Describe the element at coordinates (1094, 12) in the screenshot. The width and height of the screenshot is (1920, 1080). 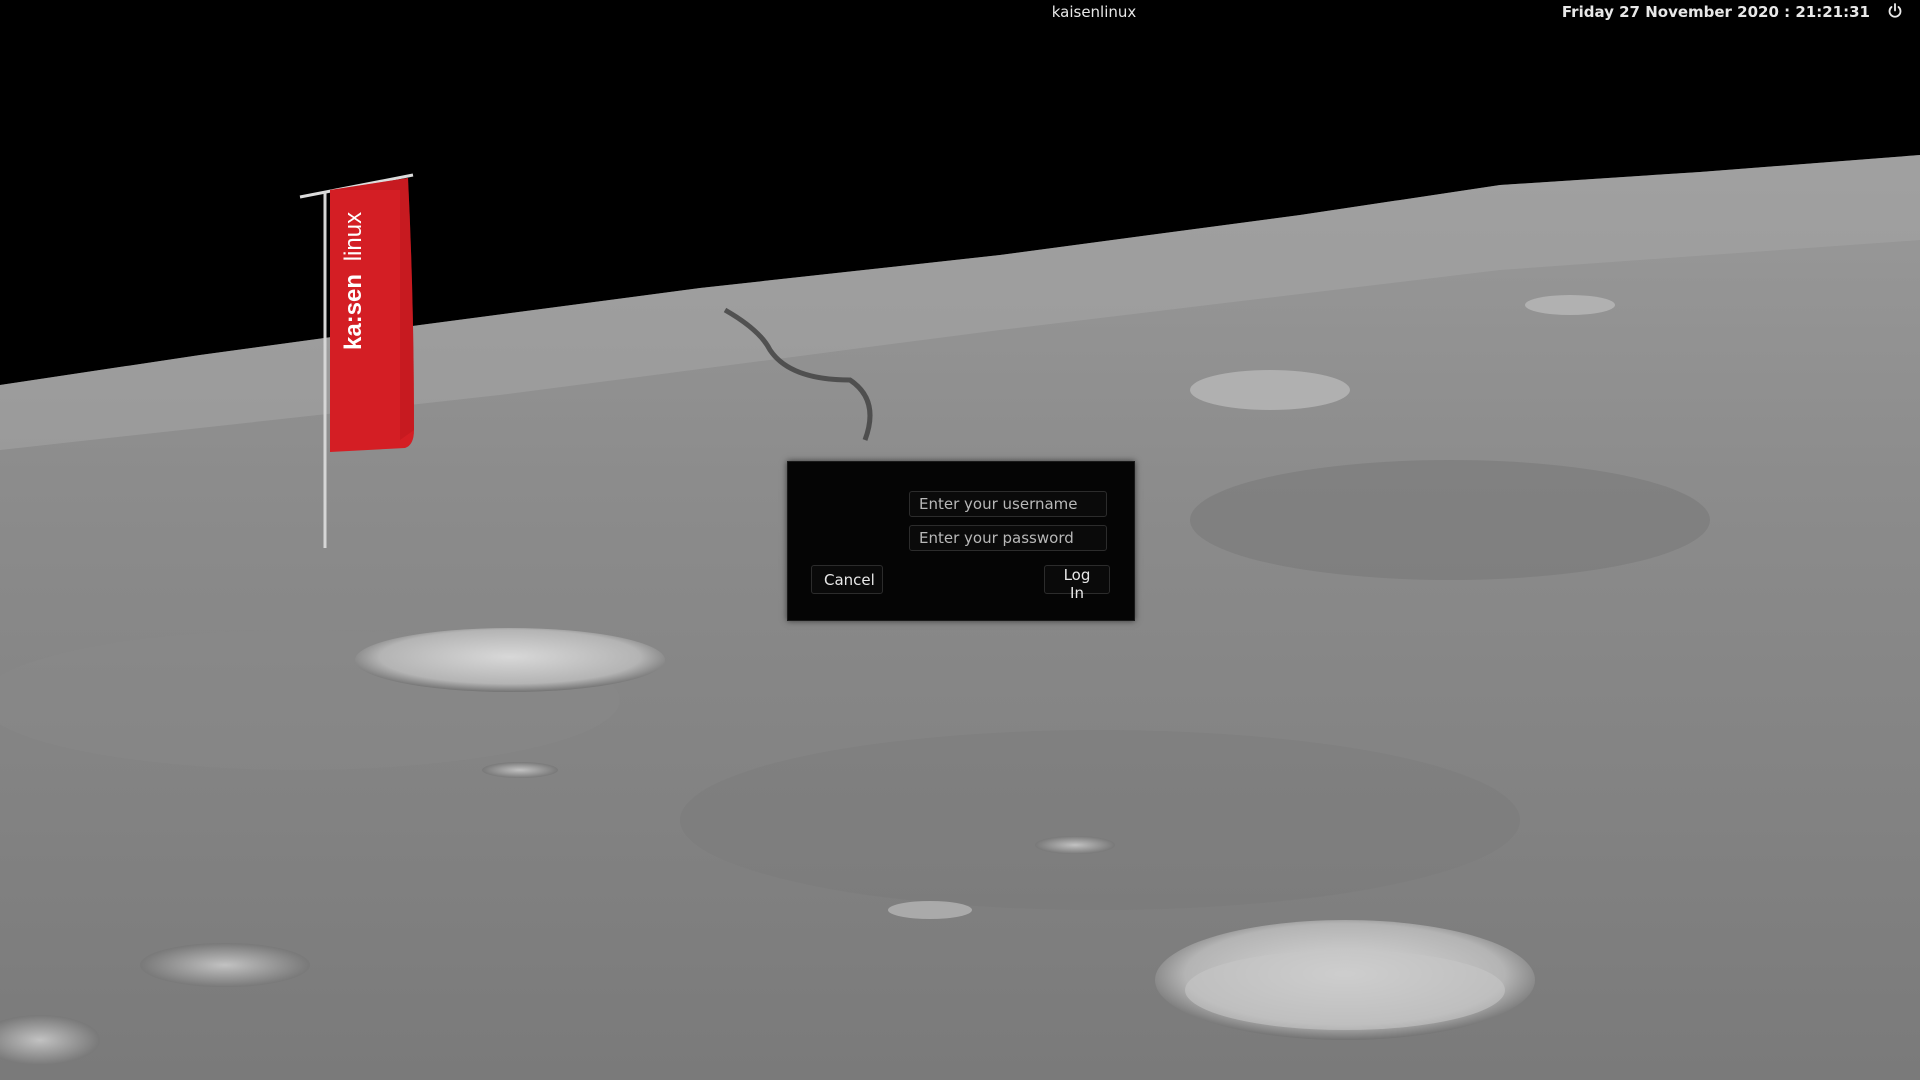
I see `hostname-label: kaisenlinux` at that location.